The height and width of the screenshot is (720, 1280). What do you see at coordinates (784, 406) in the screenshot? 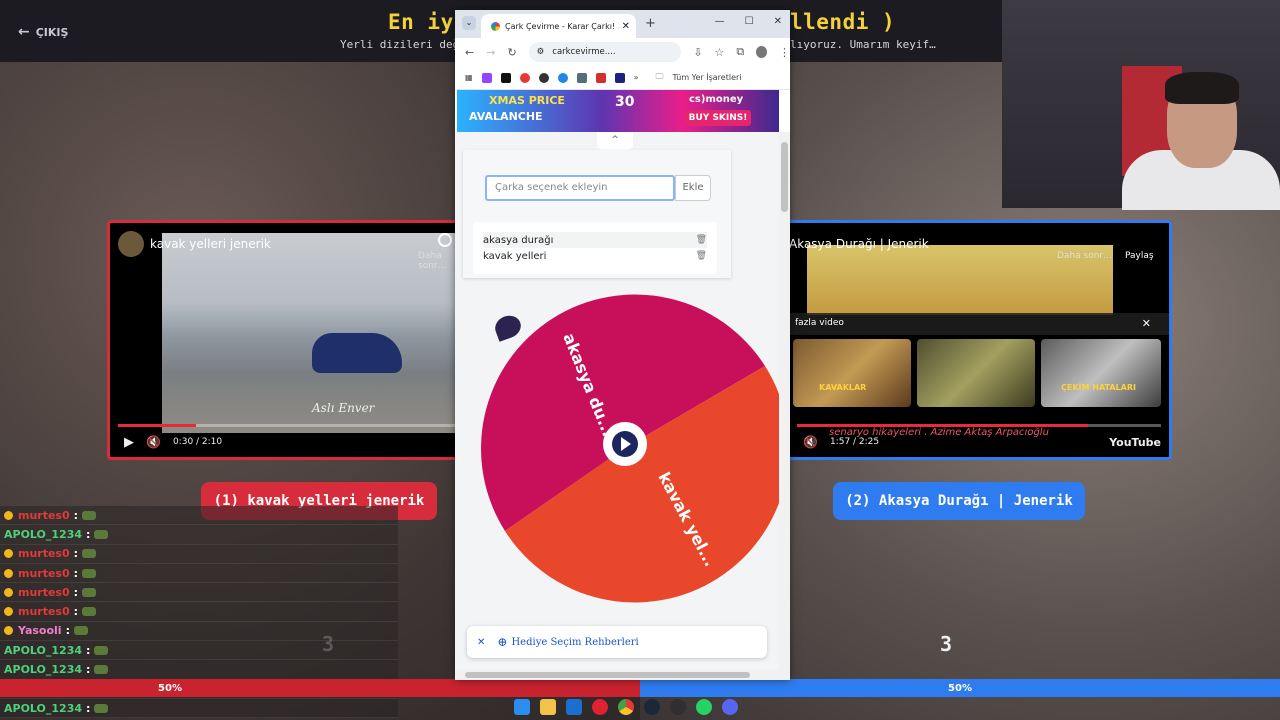
I see `vertical-scrollbar` at bounding box center [784, 406].